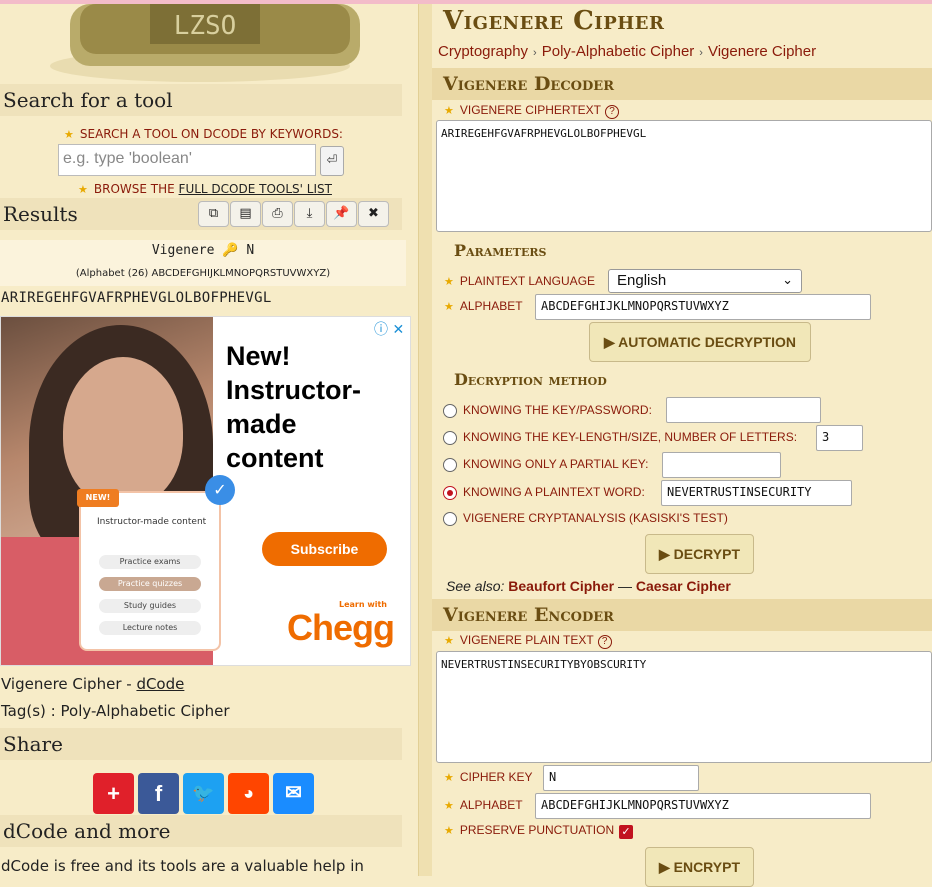 The width and height of the screenshot is (932, 887). Describe the element at coordinates (682, 84) in the screenshot. I see `decoder-heading: Vigenere Decoder` at that location.